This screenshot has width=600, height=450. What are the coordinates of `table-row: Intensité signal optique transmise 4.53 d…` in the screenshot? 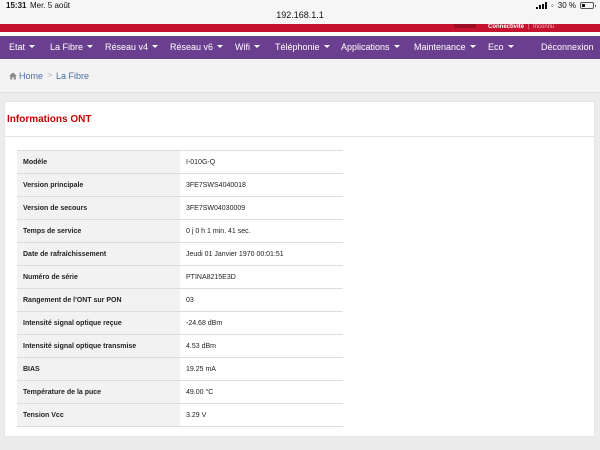 It's located at (180, 346).